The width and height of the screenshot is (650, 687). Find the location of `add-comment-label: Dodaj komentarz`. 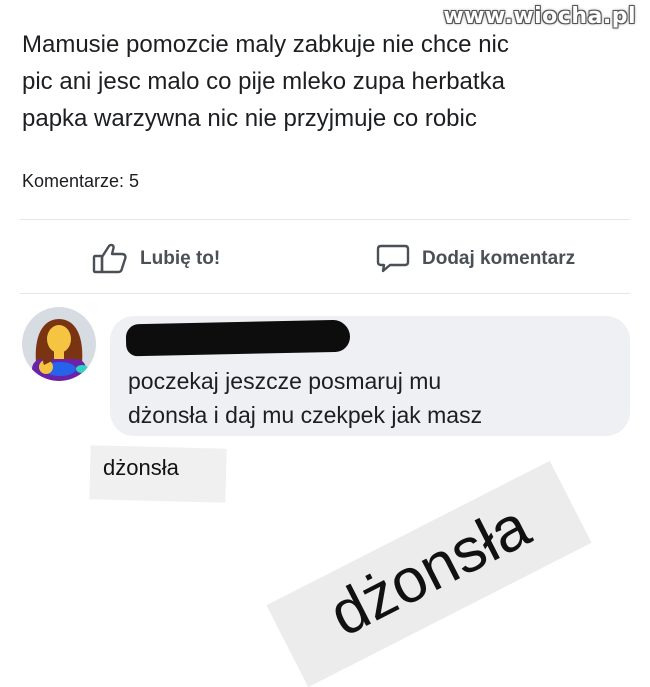

add-comment-label: Dodaj komentarz is located at coordinates (499, 258).